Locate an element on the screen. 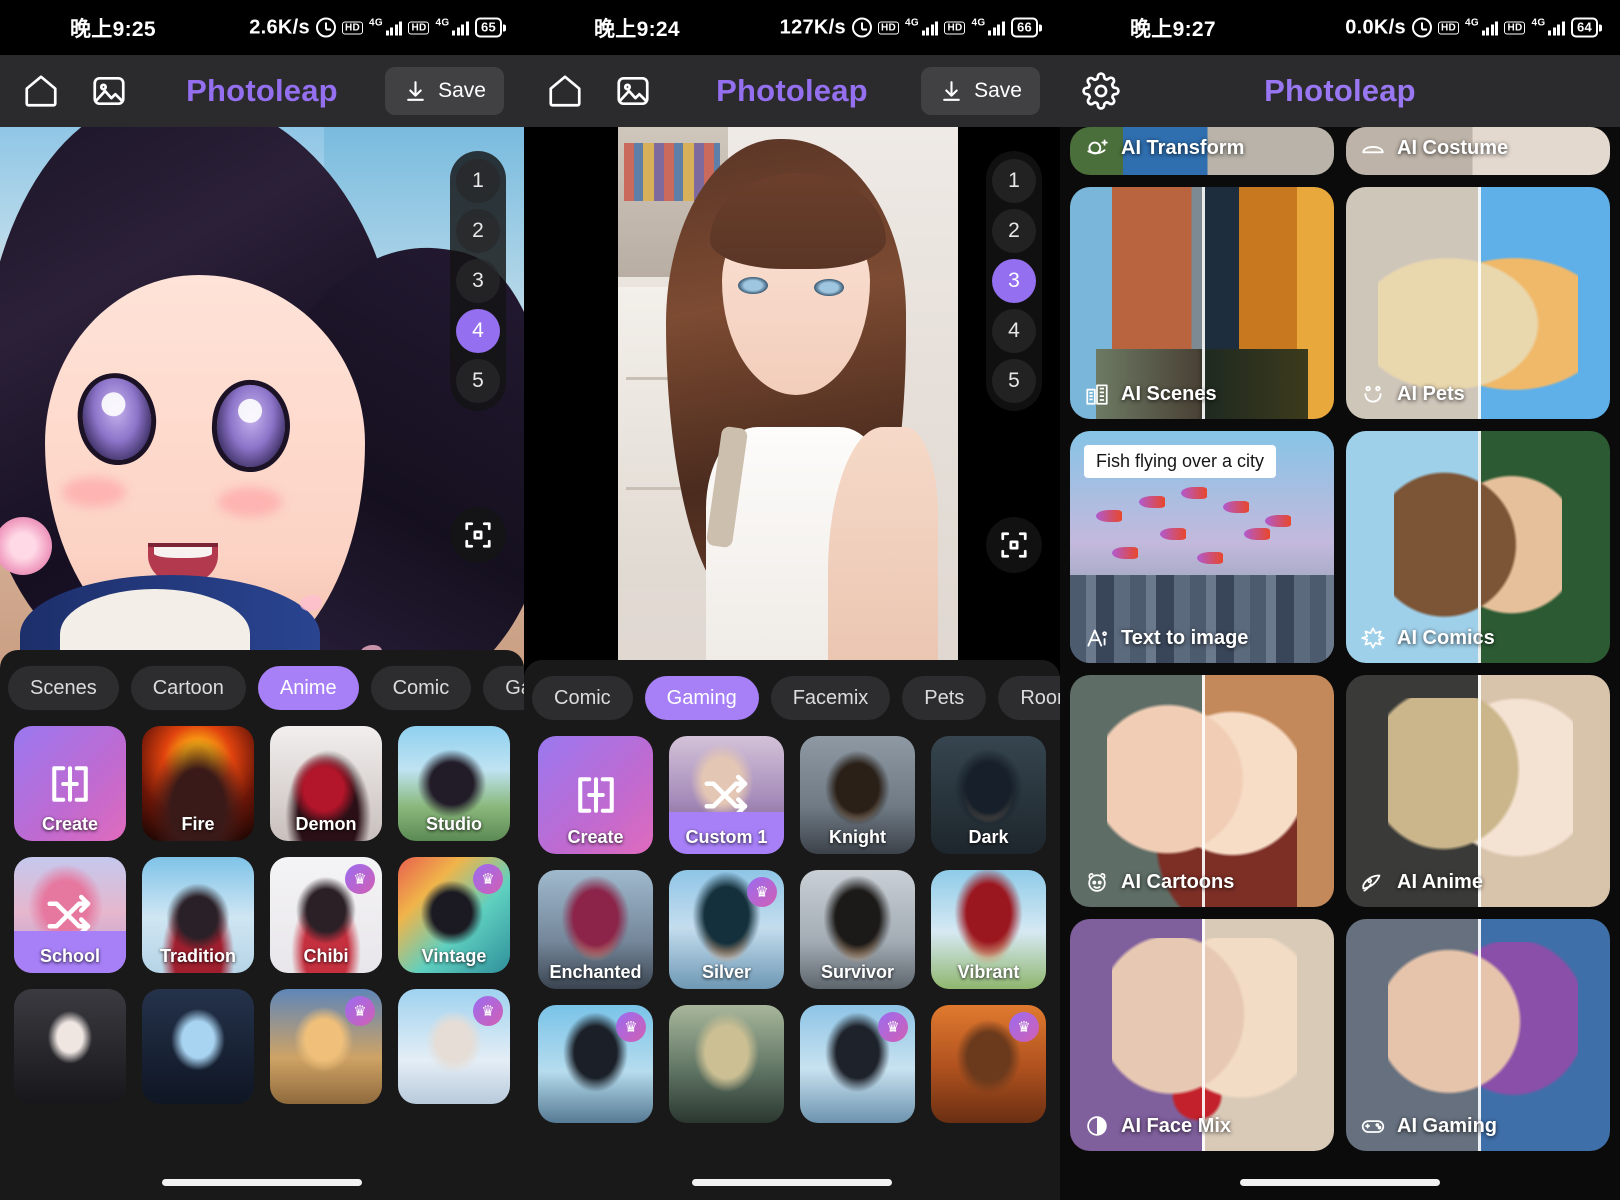 This screenshot has height=1200, width=1620. category-facemix: Facemix is located at coordinates (830, 698).